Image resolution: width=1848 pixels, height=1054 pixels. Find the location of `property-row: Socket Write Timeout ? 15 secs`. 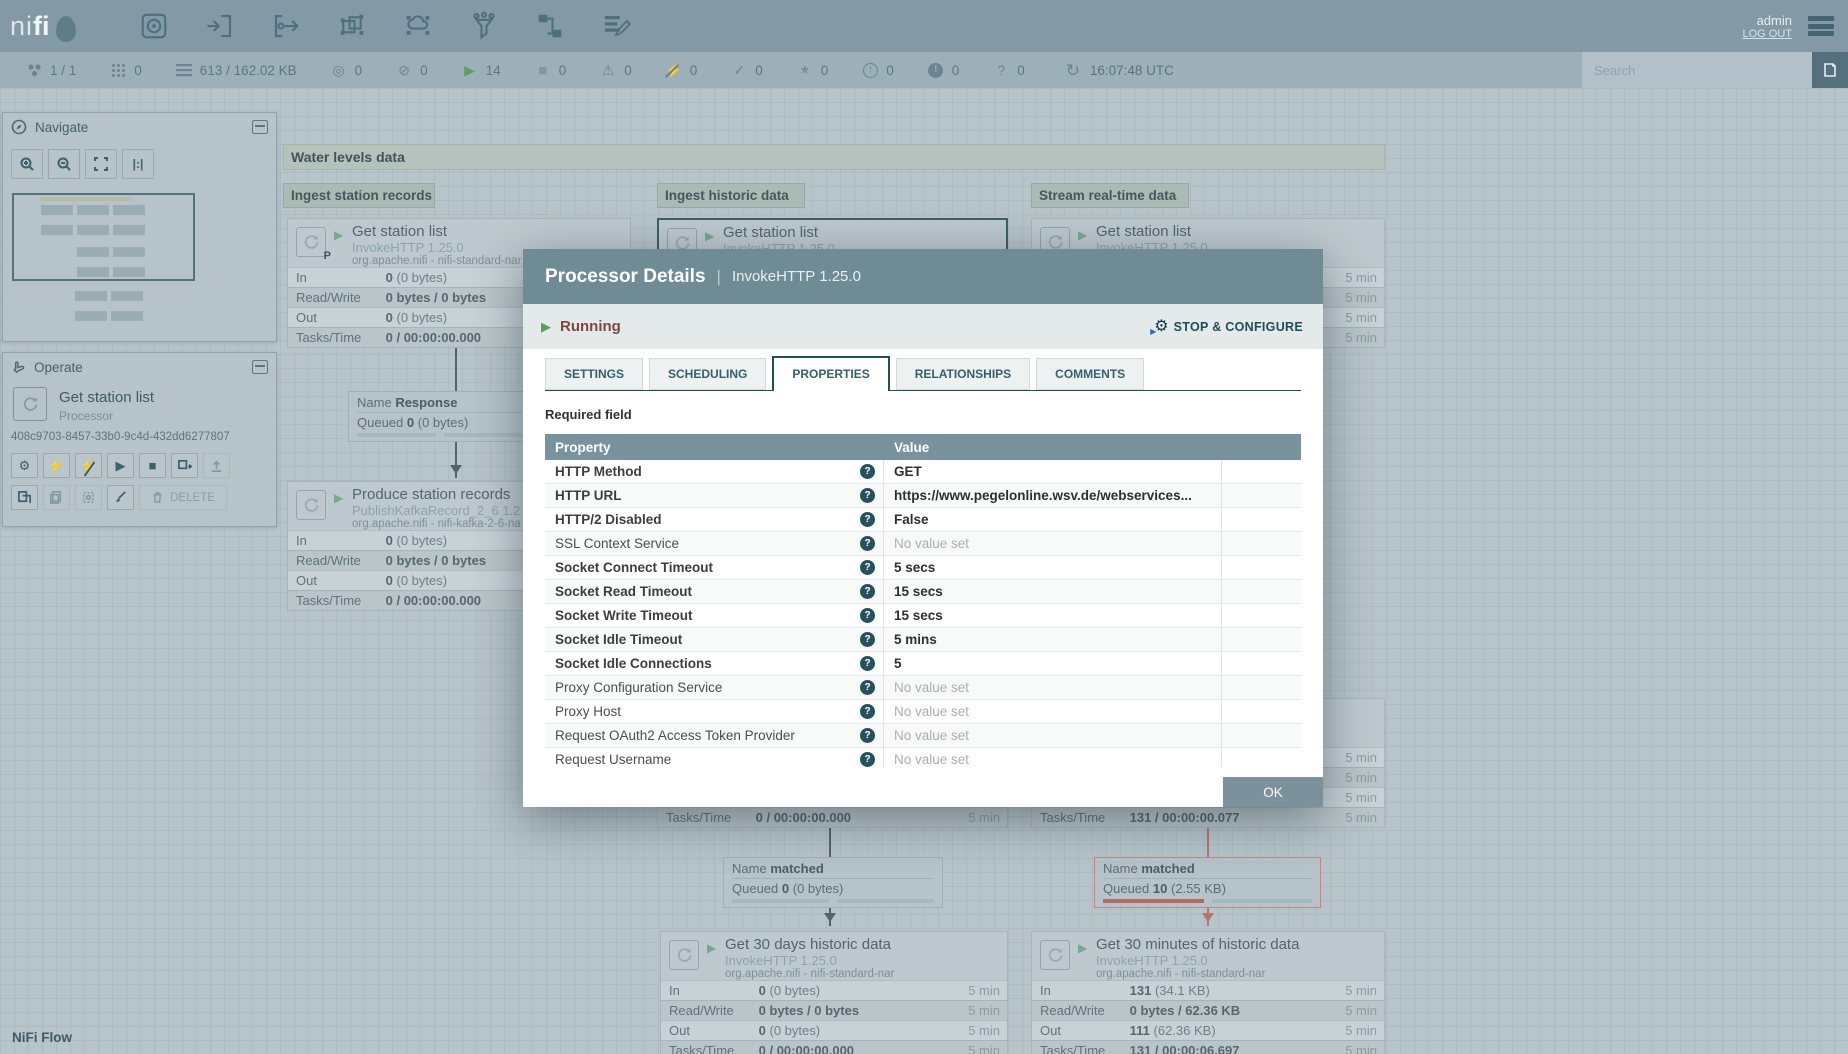

property-row: Socket Write Timeout ? 15 secs is located at coordinates (923, 616).